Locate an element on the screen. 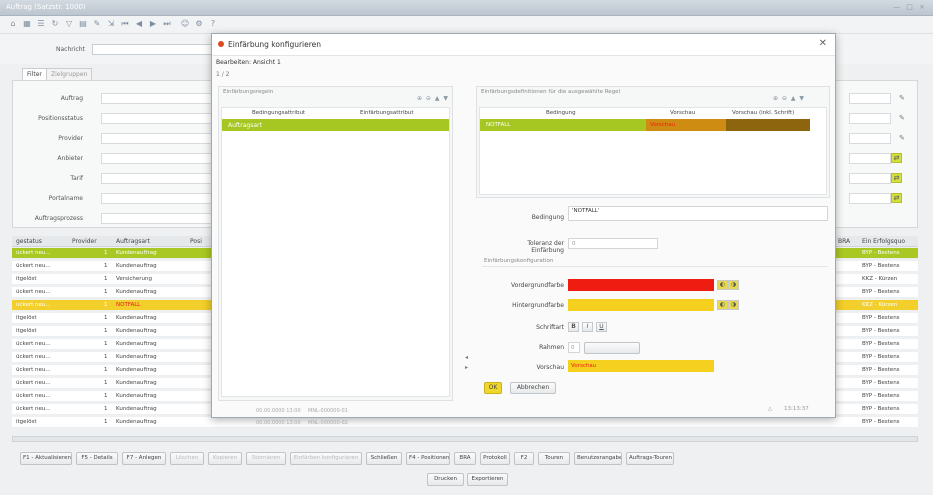 This screenshot has width=933, height=495. bottom-button-2: F7 - Anlegen is located at coordinates (144, 458).